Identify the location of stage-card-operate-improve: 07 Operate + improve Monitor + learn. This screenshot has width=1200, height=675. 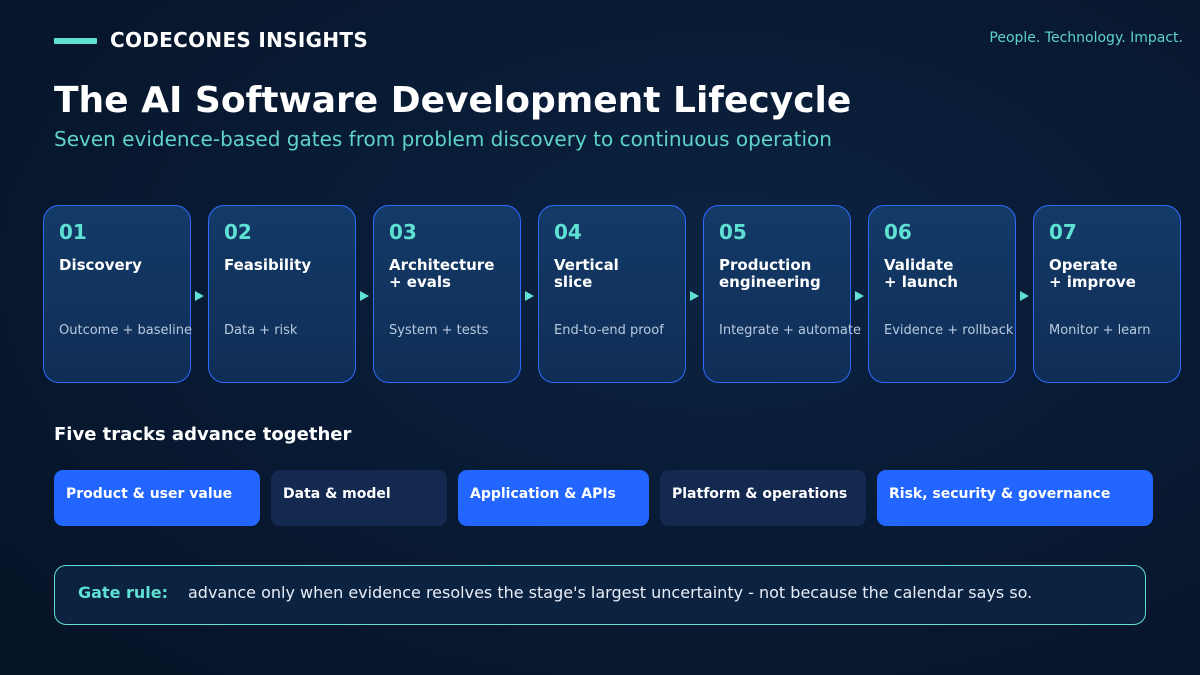
(1107, 294).